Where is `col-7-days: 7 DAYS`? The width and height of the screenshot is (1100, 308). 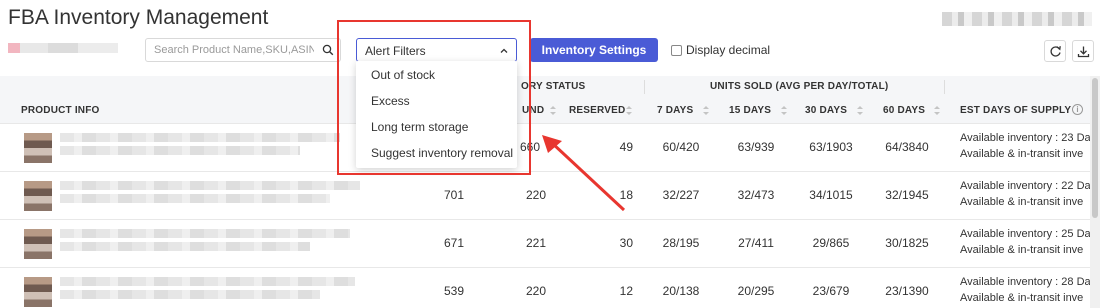 col-7-days: 7 DAYS is located at coordinates (675, 110).